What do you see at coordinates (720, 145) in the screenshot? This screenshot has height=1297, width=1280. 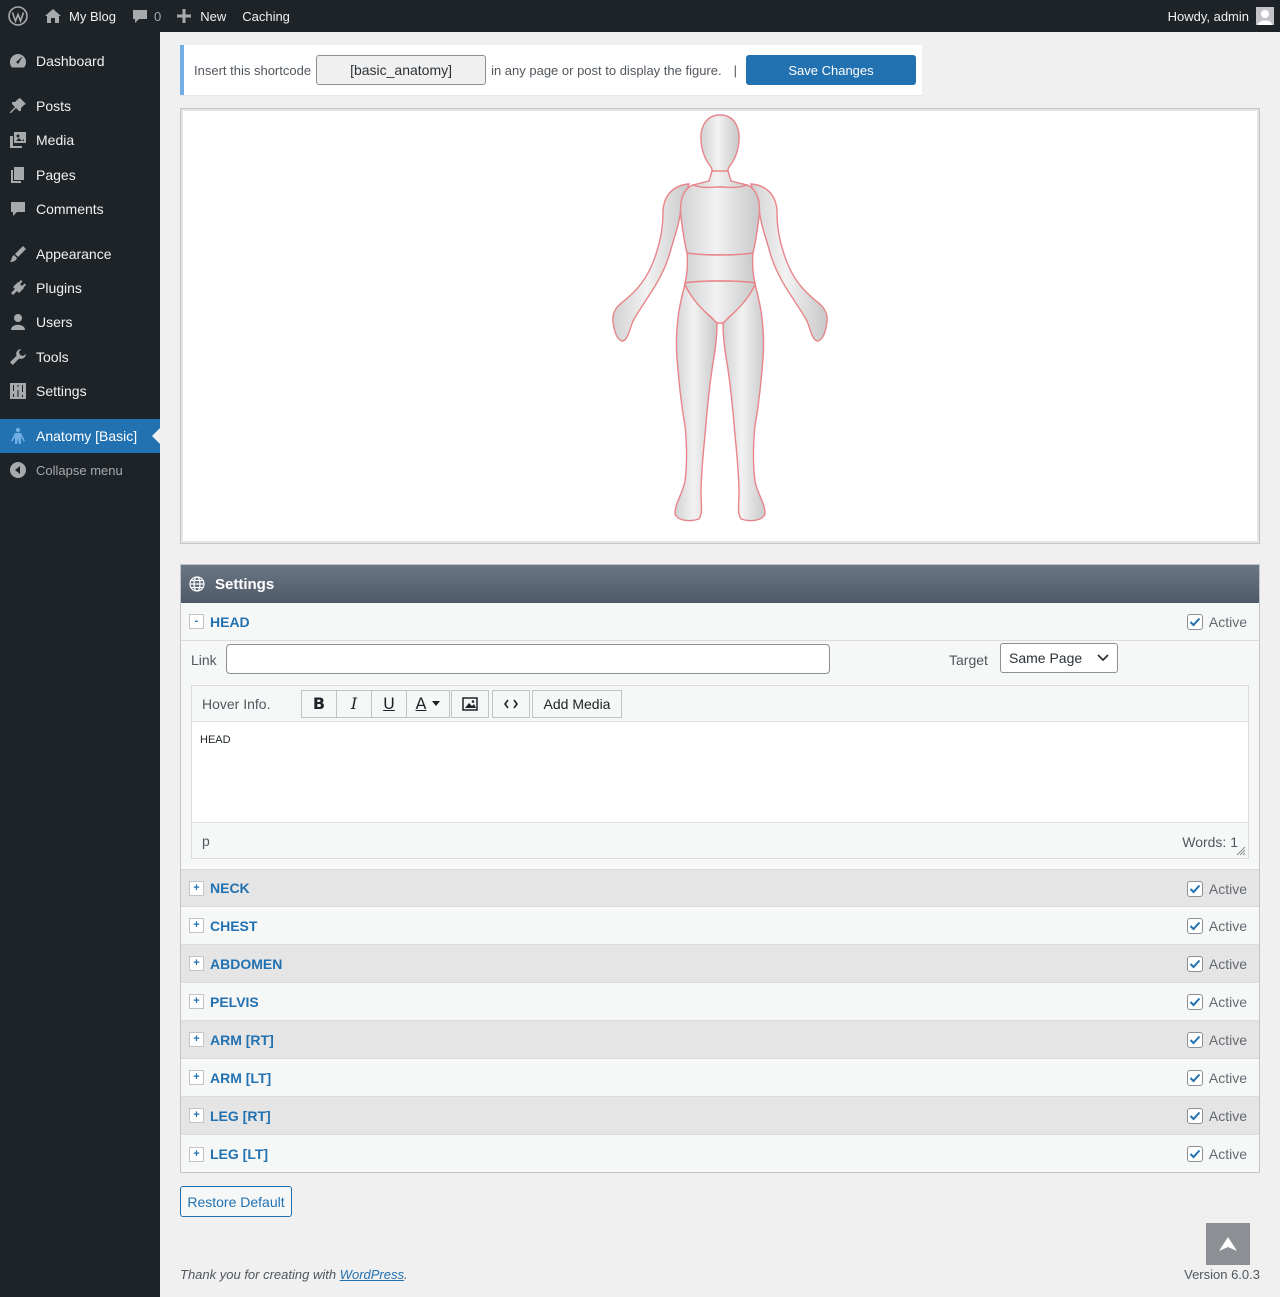 I see `figure-head` at bounding box center [720, 145].